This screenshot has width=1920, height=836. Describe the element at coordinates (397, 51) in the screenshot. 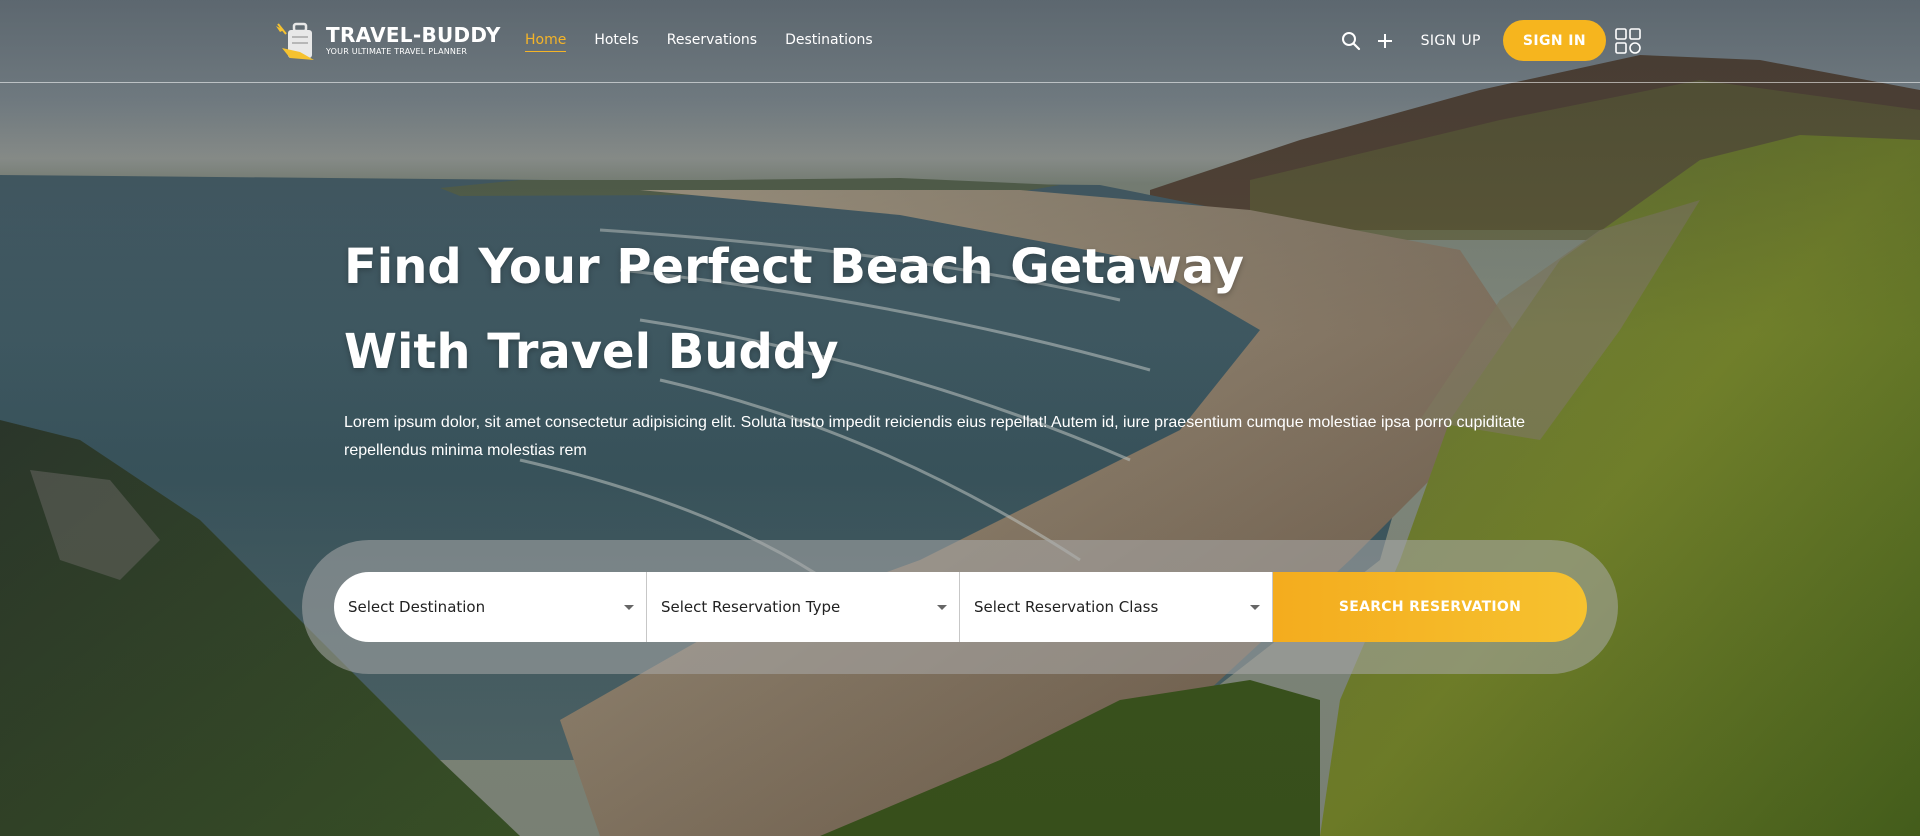

I see `brand-tagline: YOUR ULTIMATE TRAVEL PLANNER` at that location.